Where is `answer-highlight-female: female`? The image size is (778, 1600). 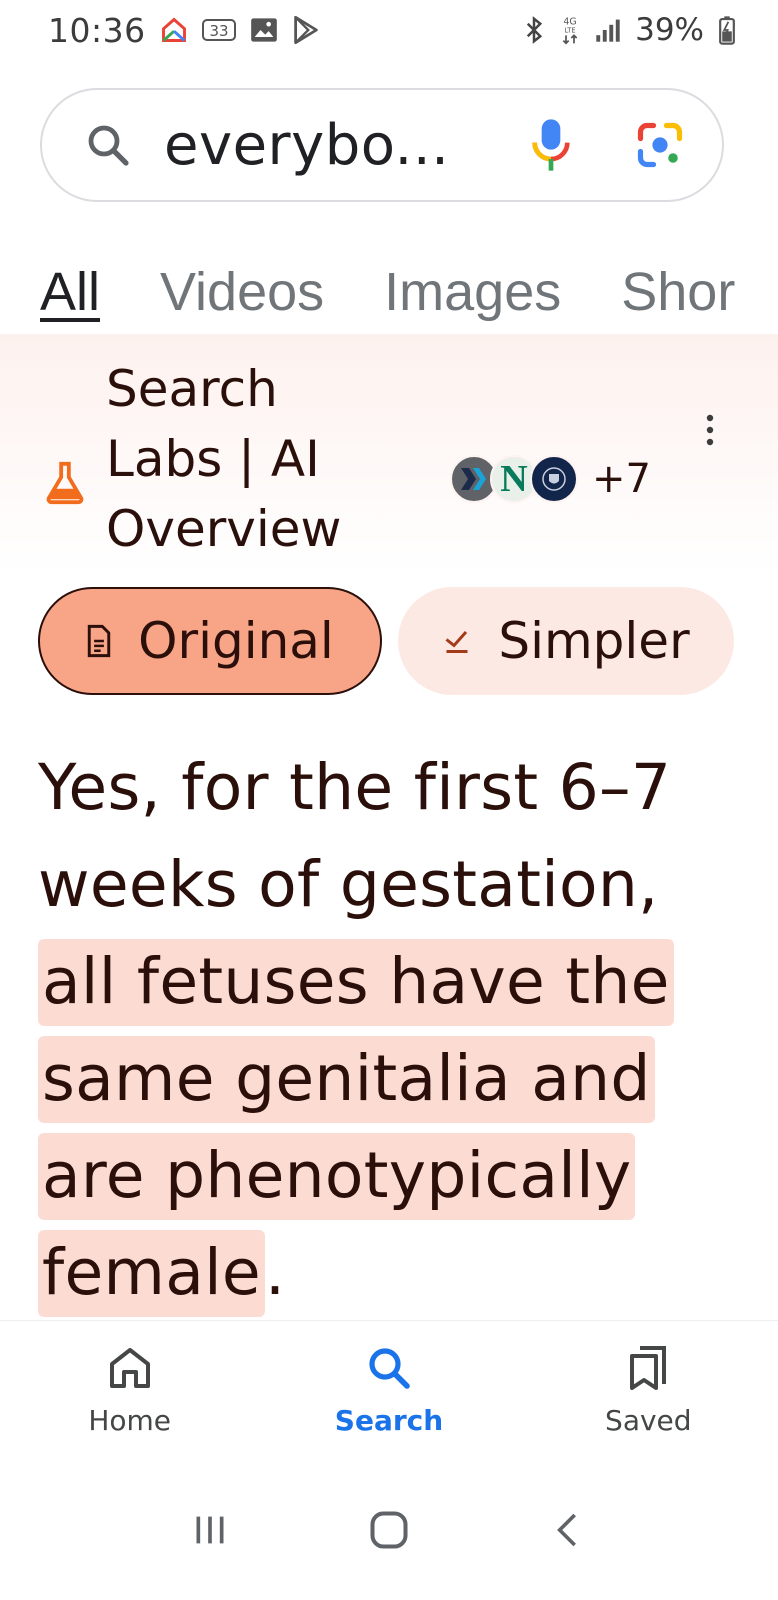 answer-highlight-female: female is located at coordinates (151, 1273).